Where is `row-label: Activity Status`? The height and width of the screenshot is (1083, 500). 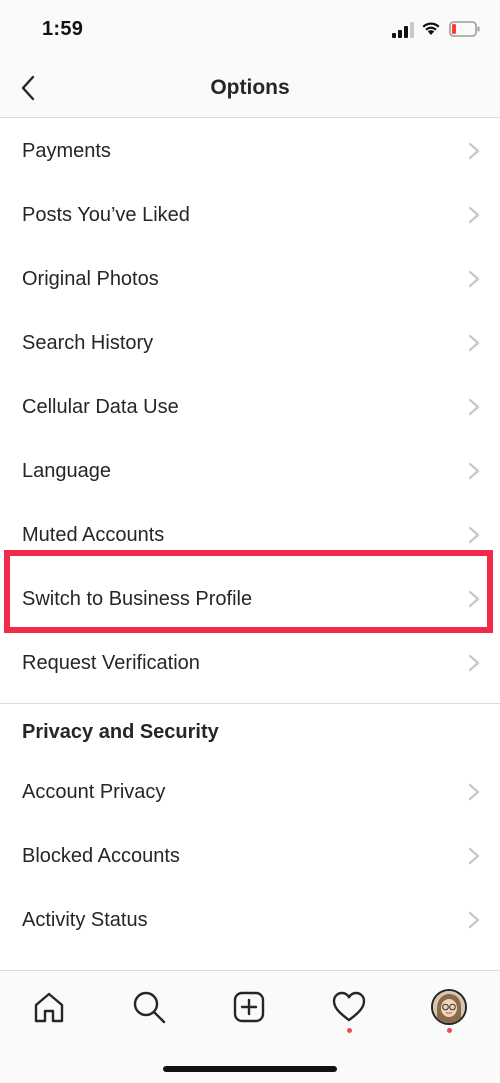 row-label: Activity Status is located at coordinates (85, 919).